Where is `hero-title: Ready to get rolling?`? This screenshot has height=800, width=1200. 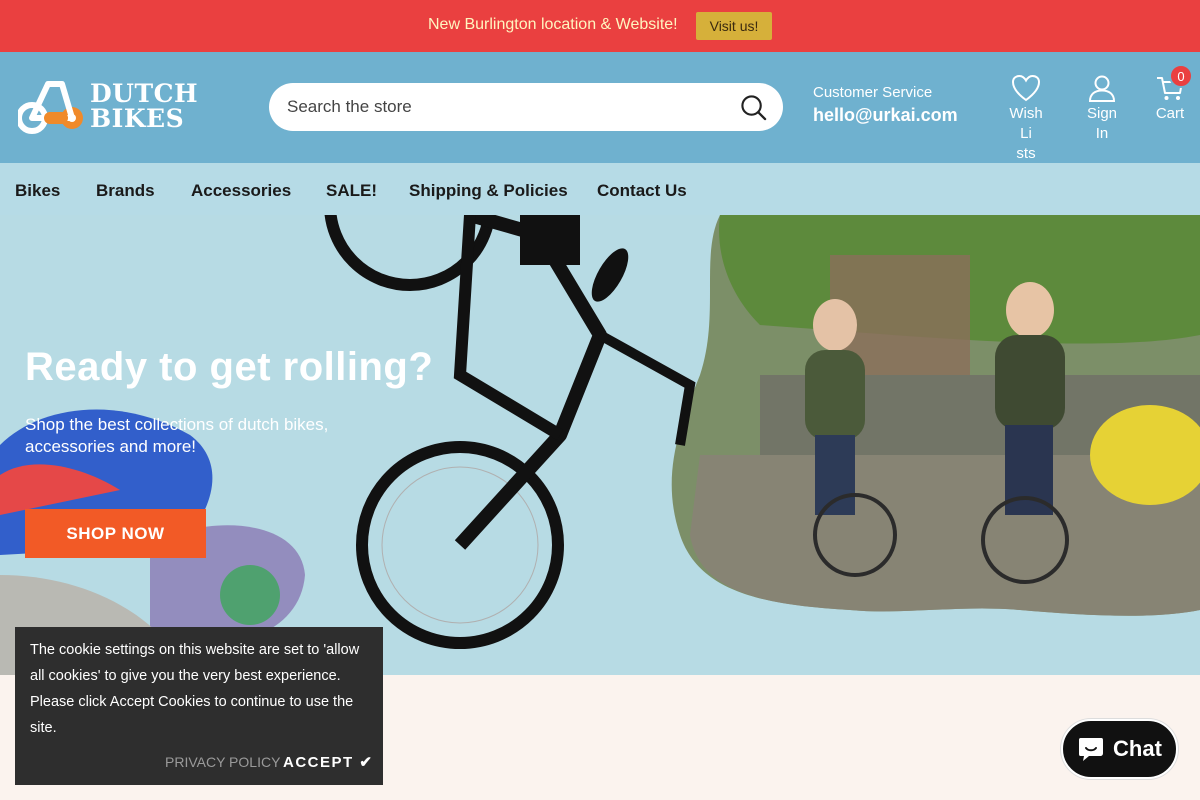
hero-title: Ready to get rolling? is located at coordinates (229, 367).